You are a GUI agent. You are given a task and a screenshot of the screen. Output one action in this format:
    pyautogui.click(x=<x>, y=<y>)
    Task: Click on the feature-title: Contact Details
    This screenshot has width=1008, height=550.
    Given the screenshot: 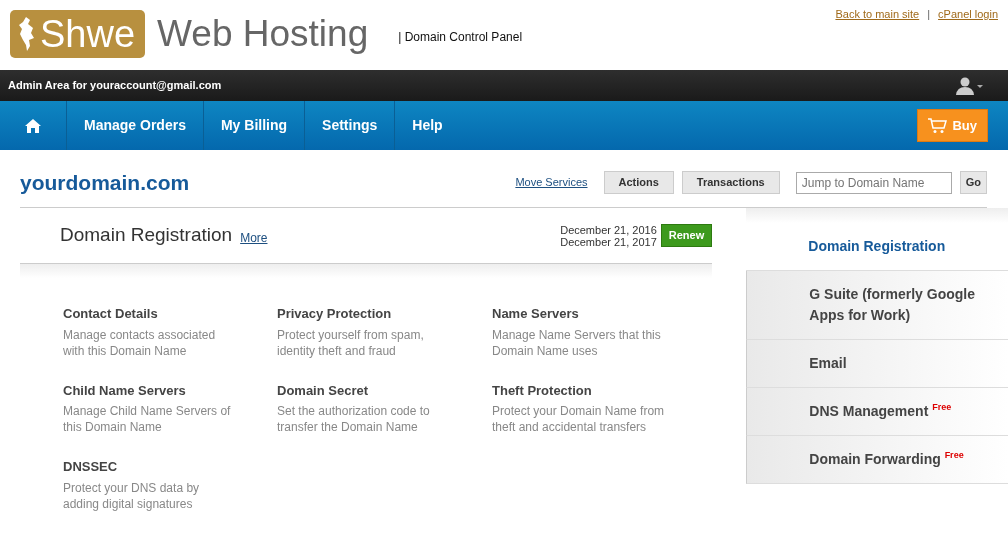 What is the action you would take?
    pyautogui.click(x=170, y=314)
    